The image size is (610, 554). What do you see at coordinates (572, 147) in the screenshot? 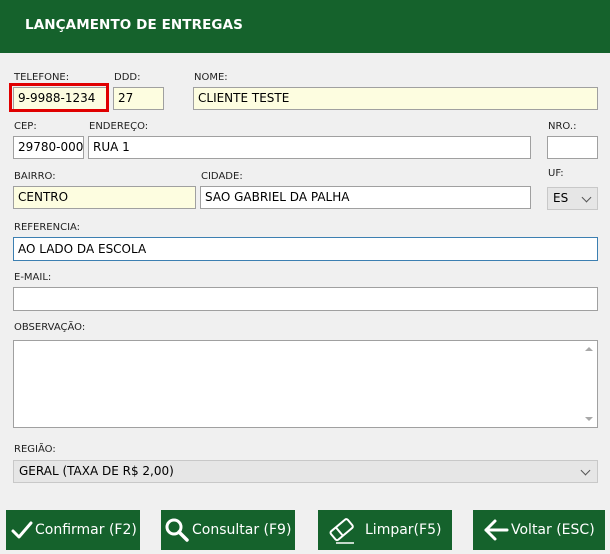
I see `nro-field` at bounding box center [572, 147].